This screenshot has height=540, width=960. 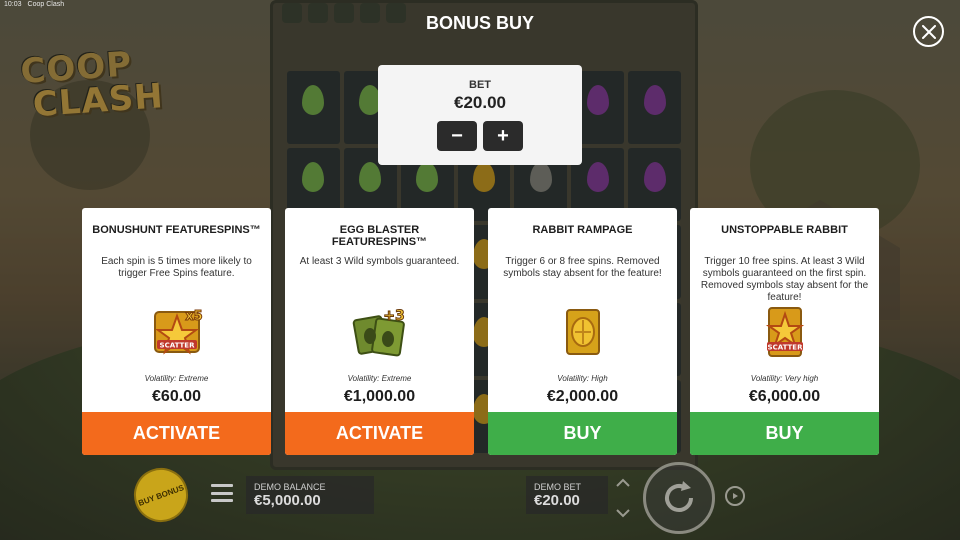 I want to click on close-button, so click(x=928, y=31).